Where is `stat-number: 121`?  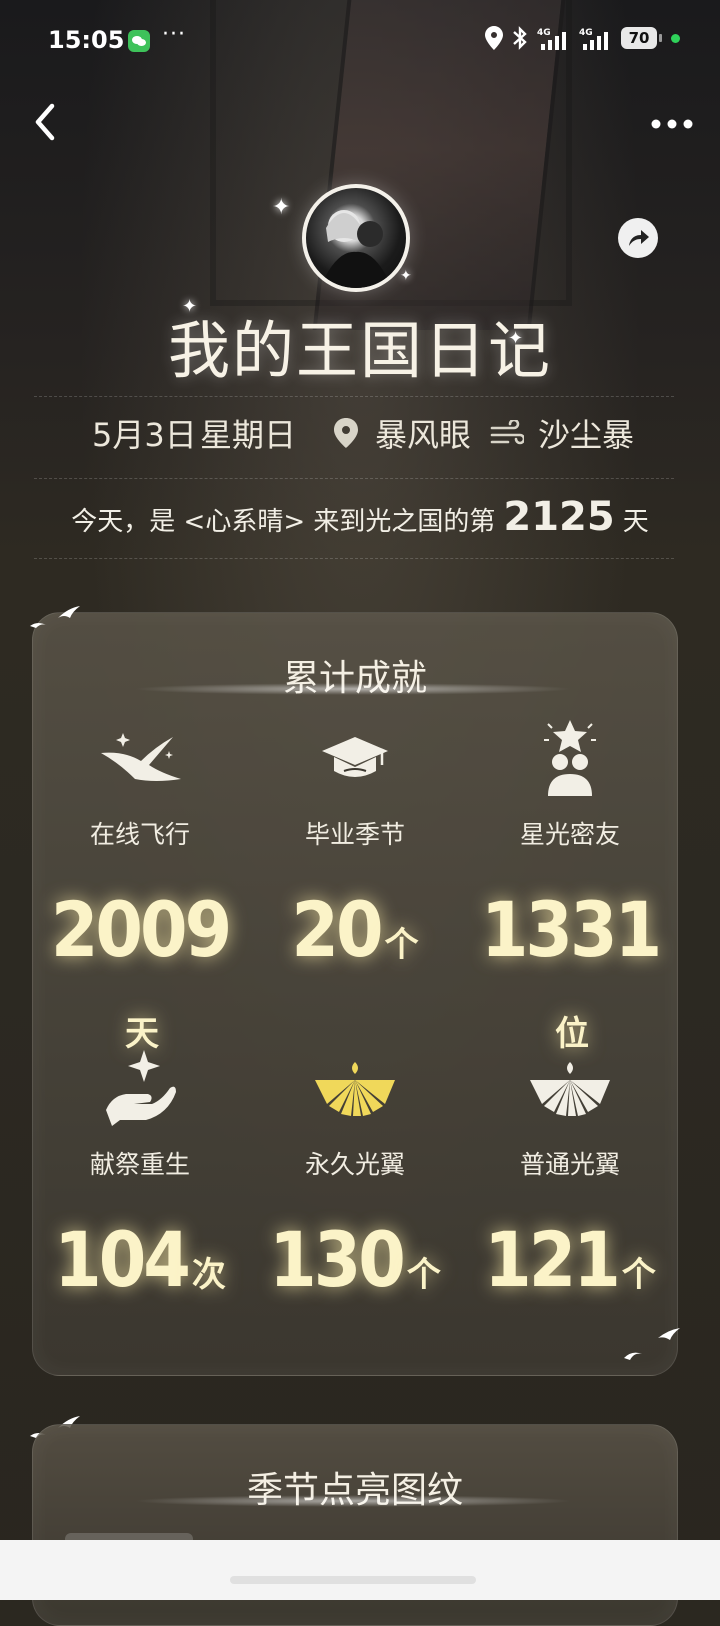 stat-number: 121 is located at coordinates (552, 1259).